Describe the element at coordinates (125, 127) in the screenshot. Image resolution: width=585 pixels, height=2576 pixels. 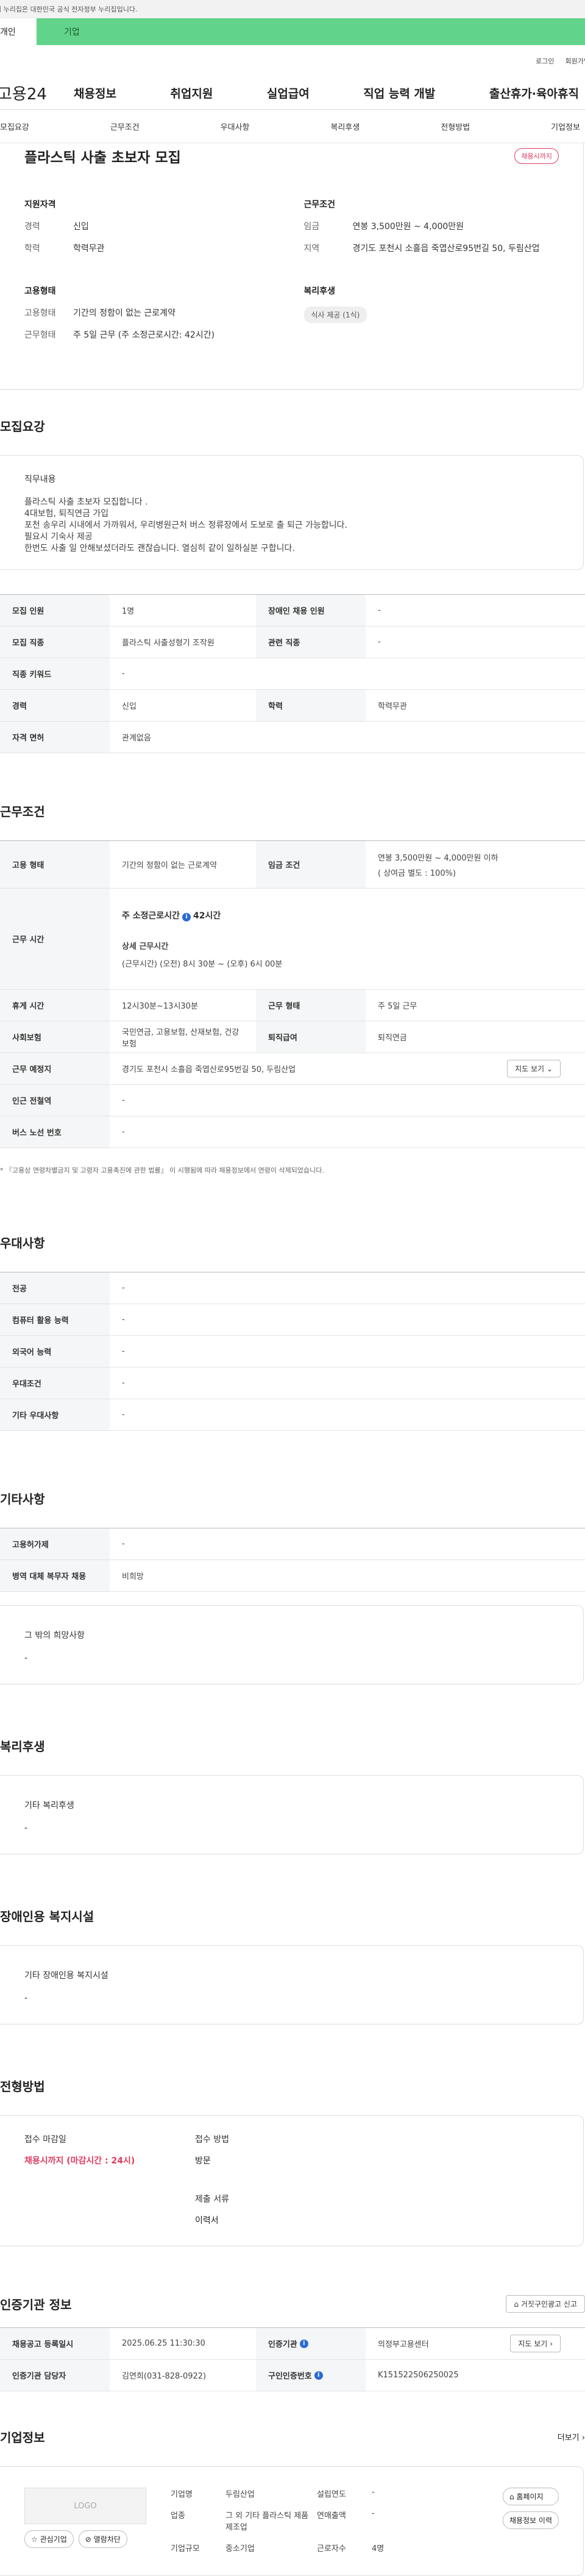
I see `tab-work: 근무조건` at that location.